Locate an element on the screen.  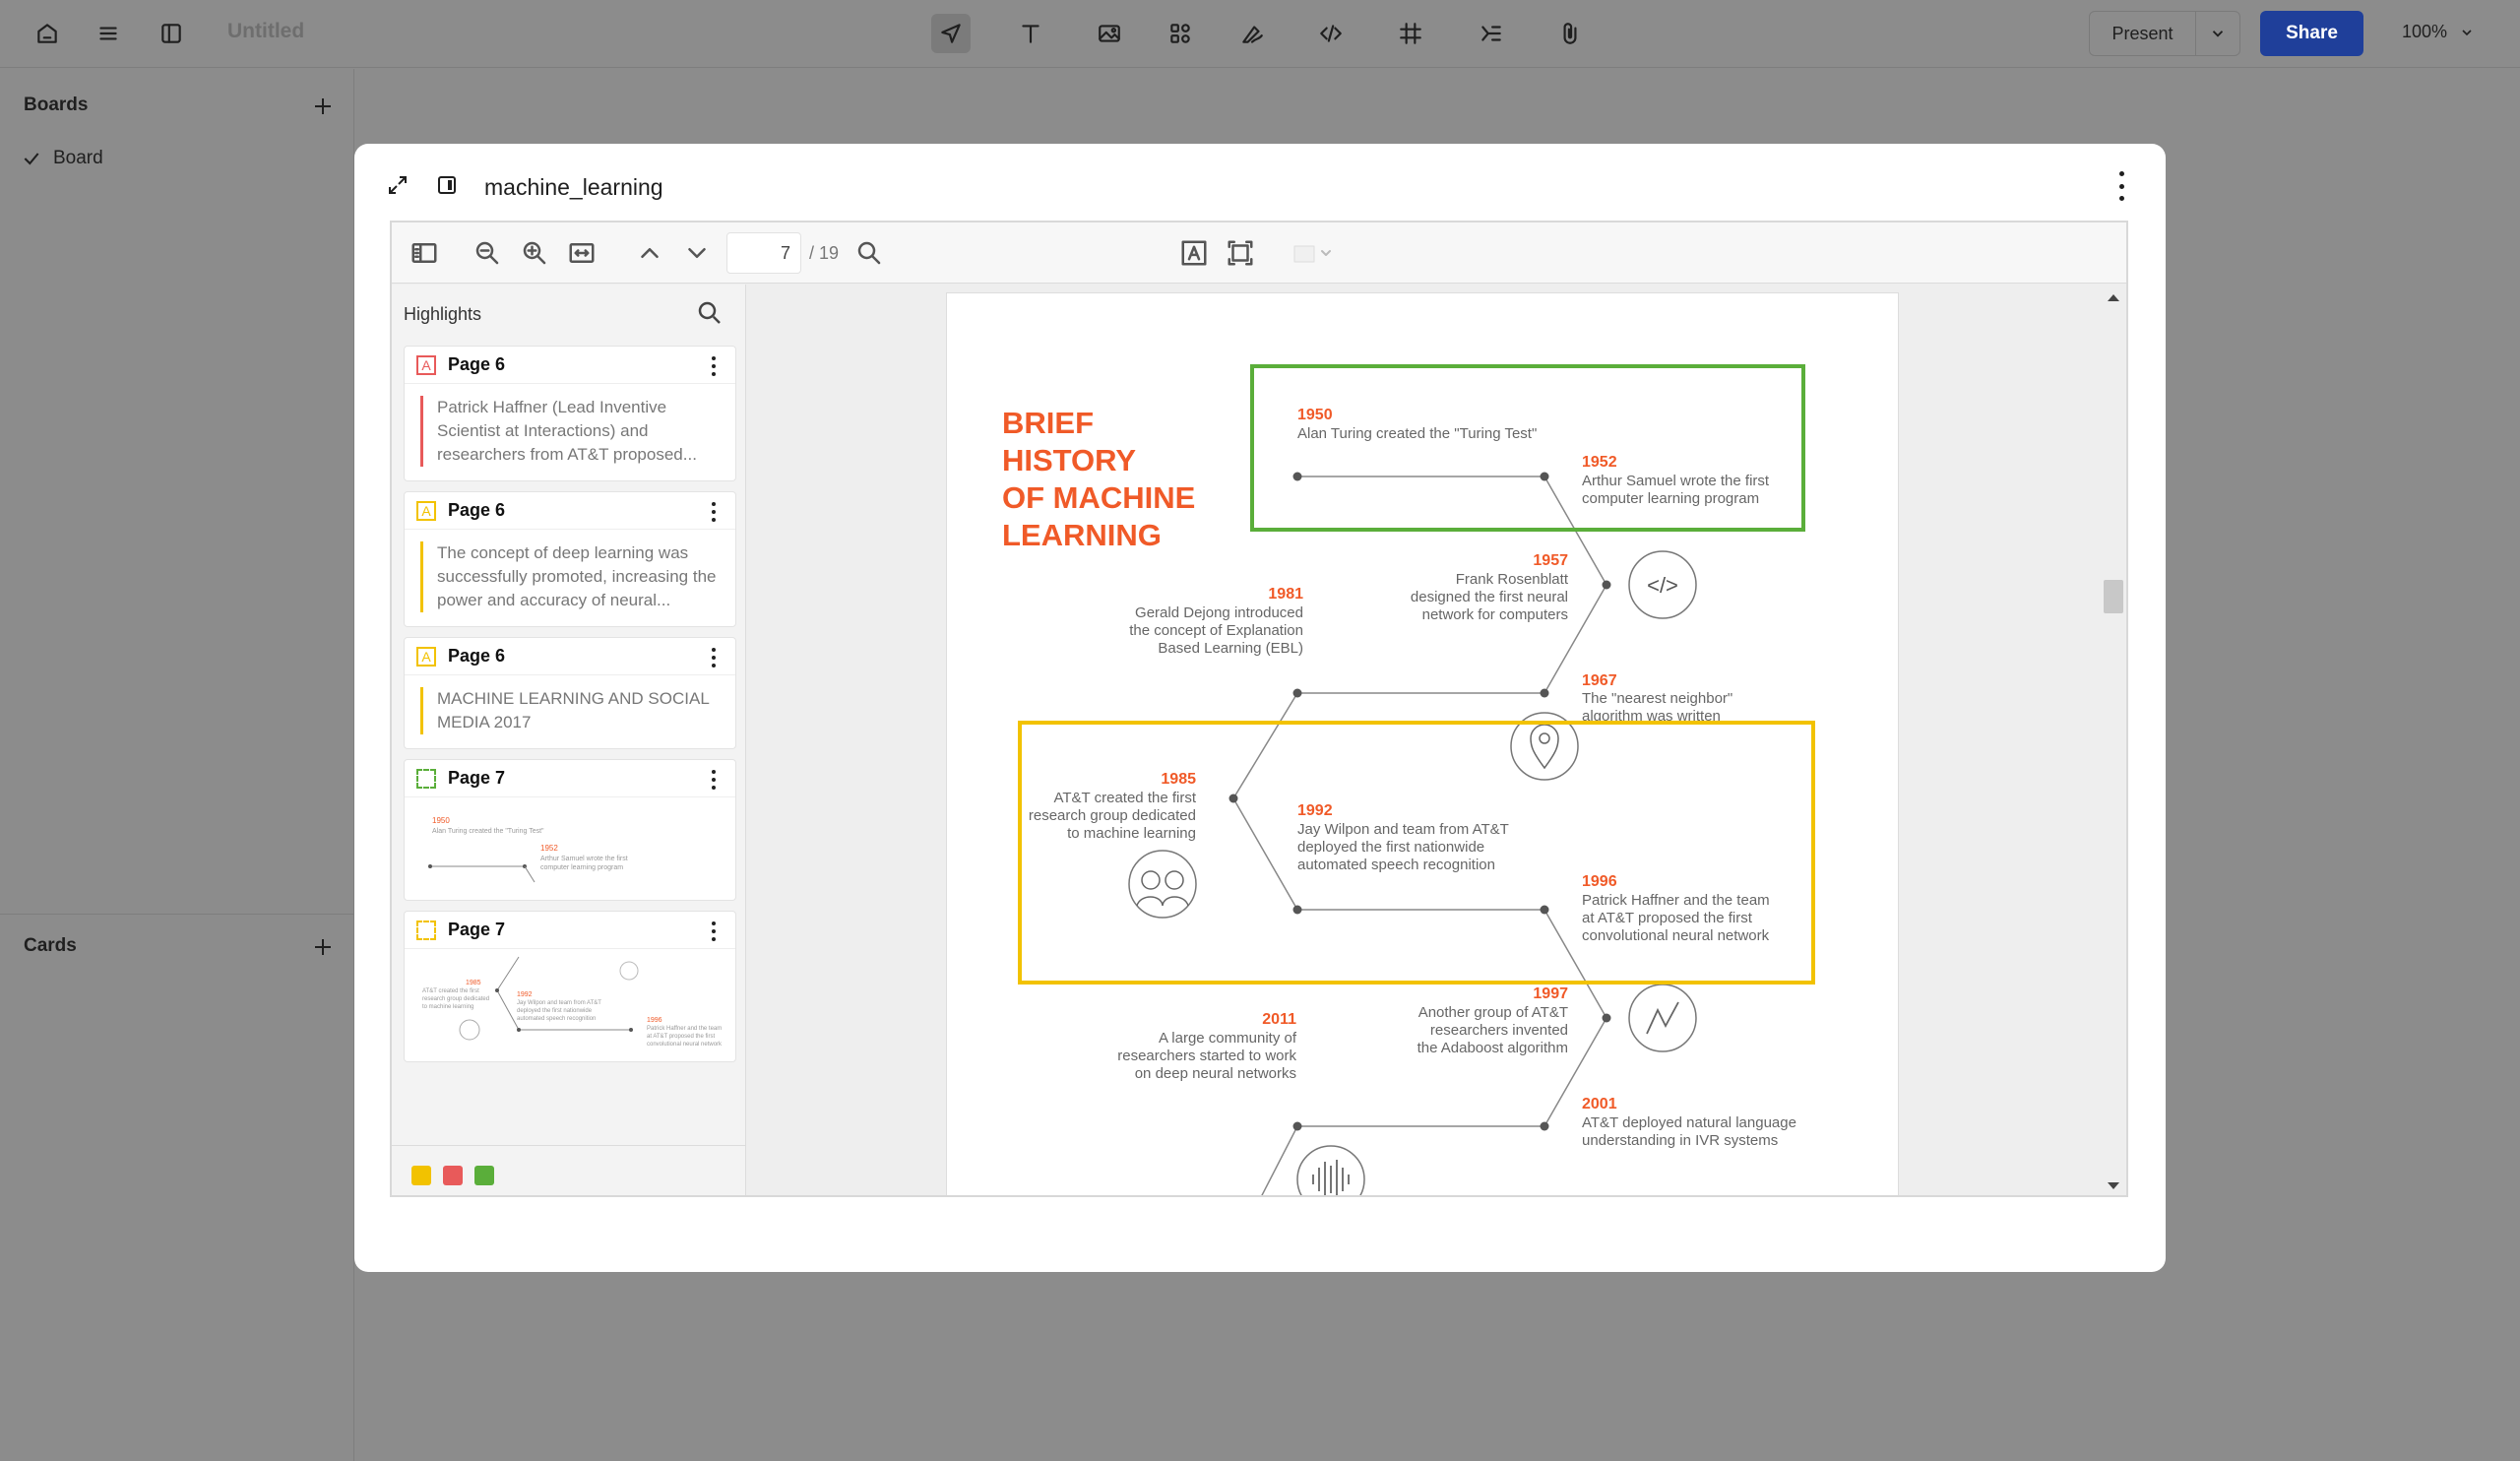
green-swatch is located at coordinates (484, 1175).